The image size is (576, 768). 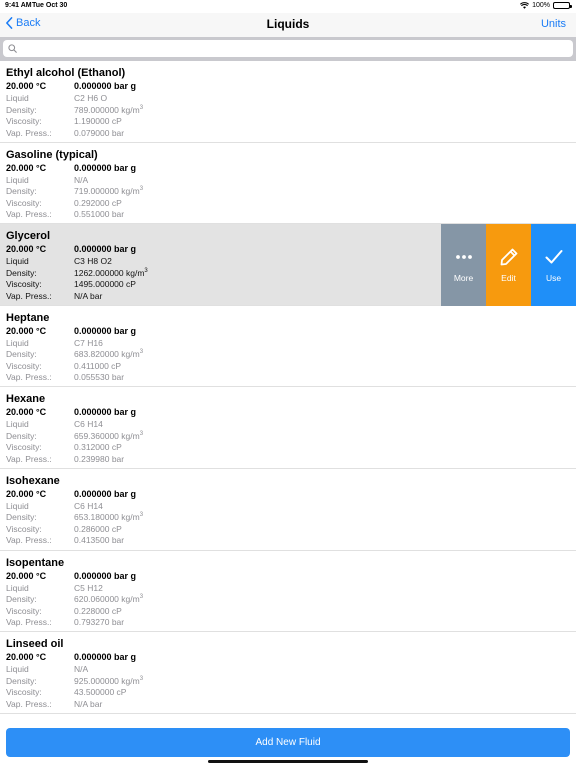 What do you see at coordinates (109, 109) in the screenshot?
I see `fluid-density: 789.000000 kg/m3` at bounding box center [109, 109].